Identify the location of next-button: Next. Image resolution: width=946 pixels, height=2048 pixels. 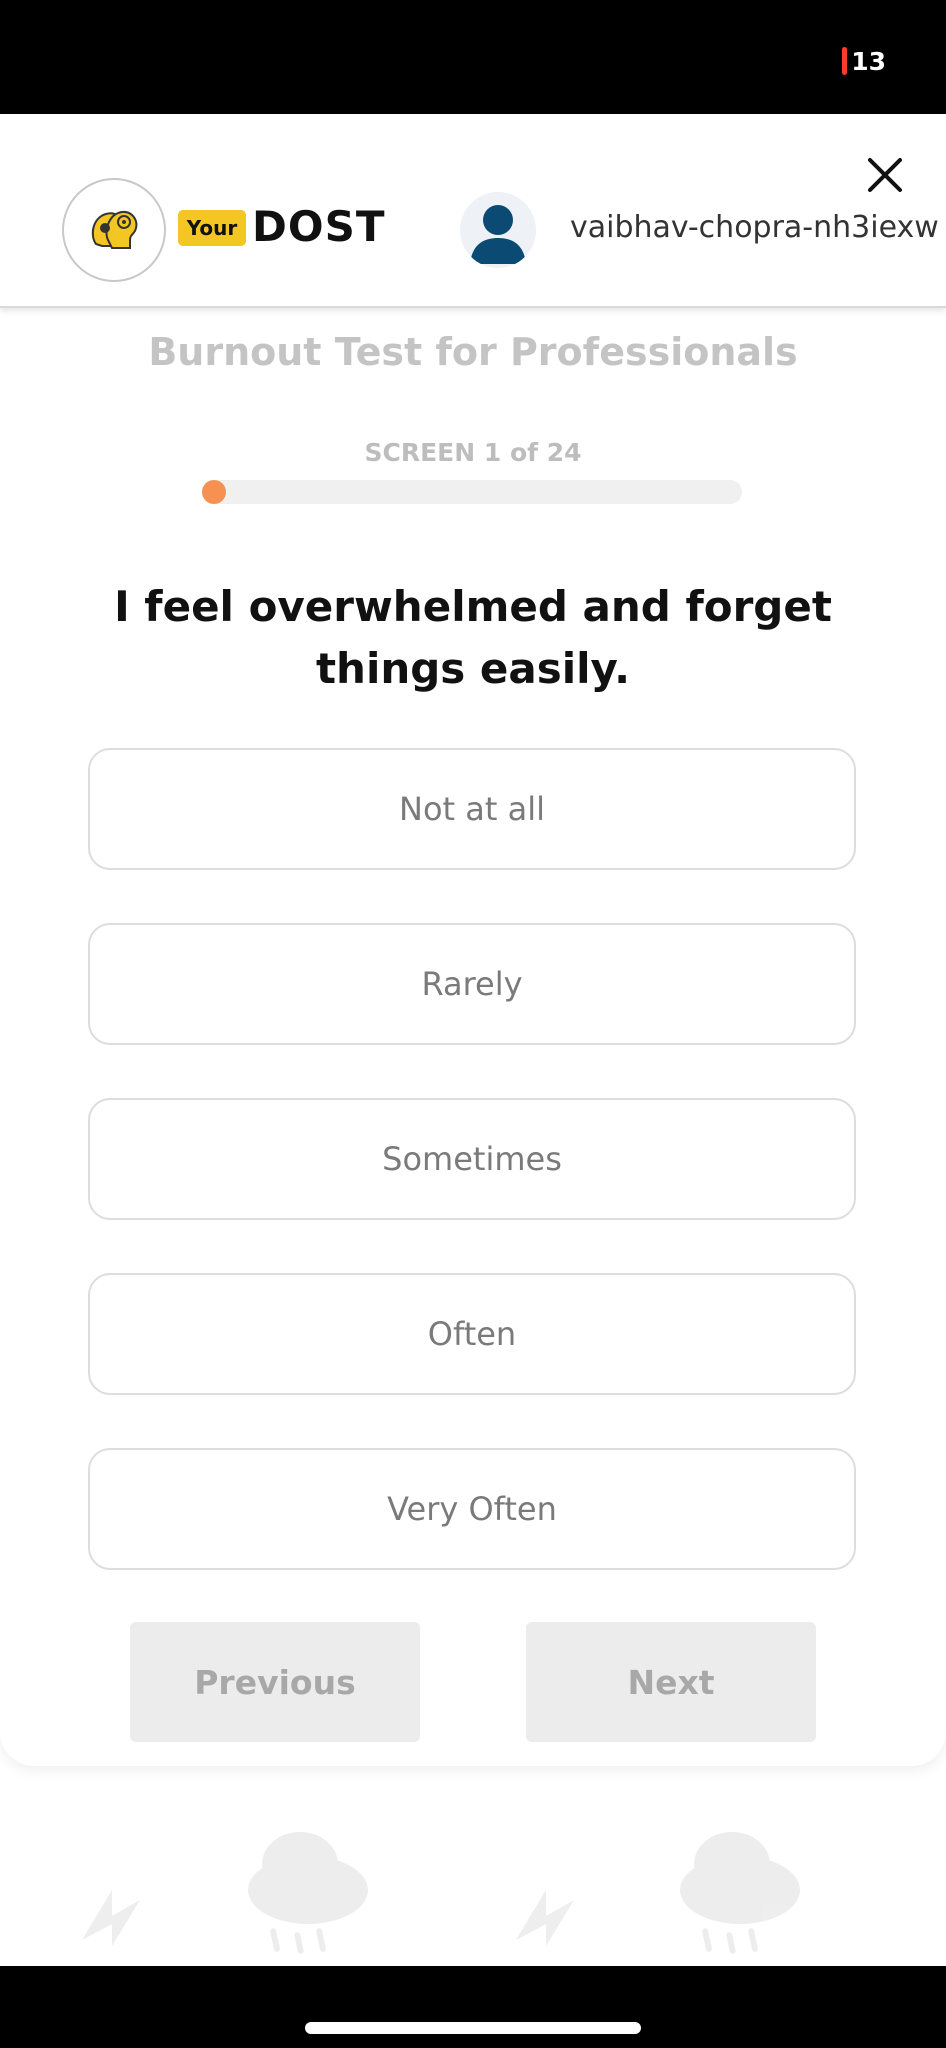
(671, 1682).